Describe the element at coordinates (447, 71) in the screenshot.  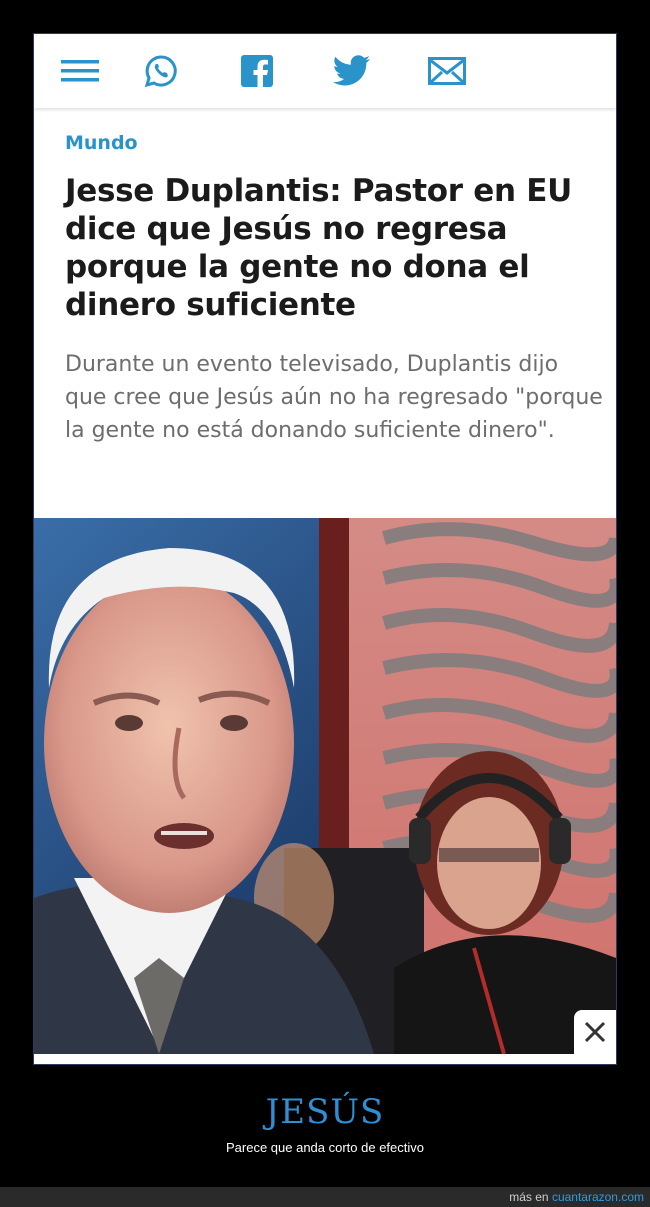
I see `mail-icon` at that location.